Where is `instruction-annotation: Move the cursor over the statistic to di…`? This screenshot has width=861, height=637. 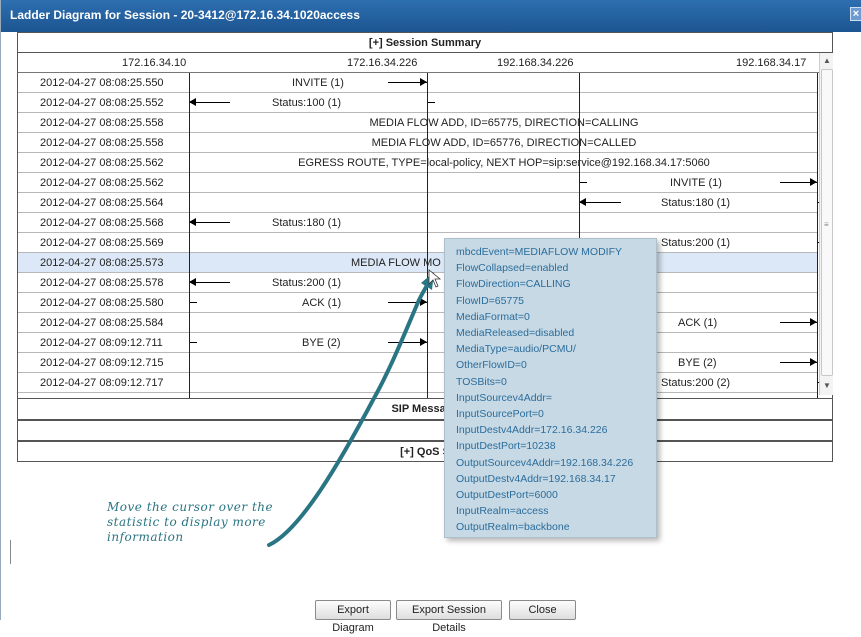 instruction-annotation: Move the cursor over the statistic to di… is located at coordinates (190, 522).